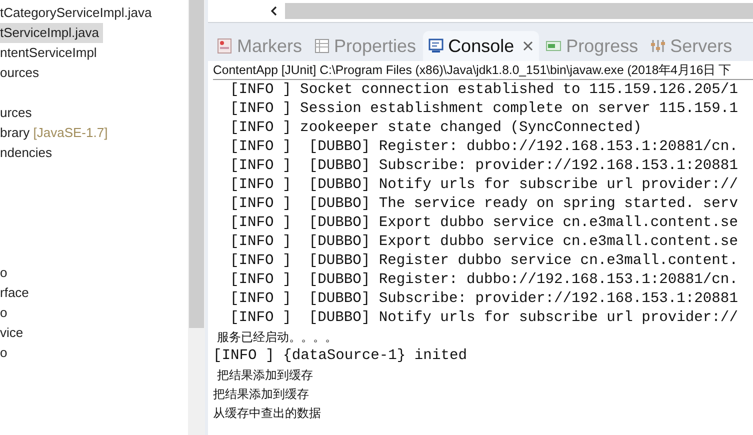 The image size is (753, 435). Describe the element at coordinates (22, 73) in the screenshot. I see `tree-item: ources` at that location.